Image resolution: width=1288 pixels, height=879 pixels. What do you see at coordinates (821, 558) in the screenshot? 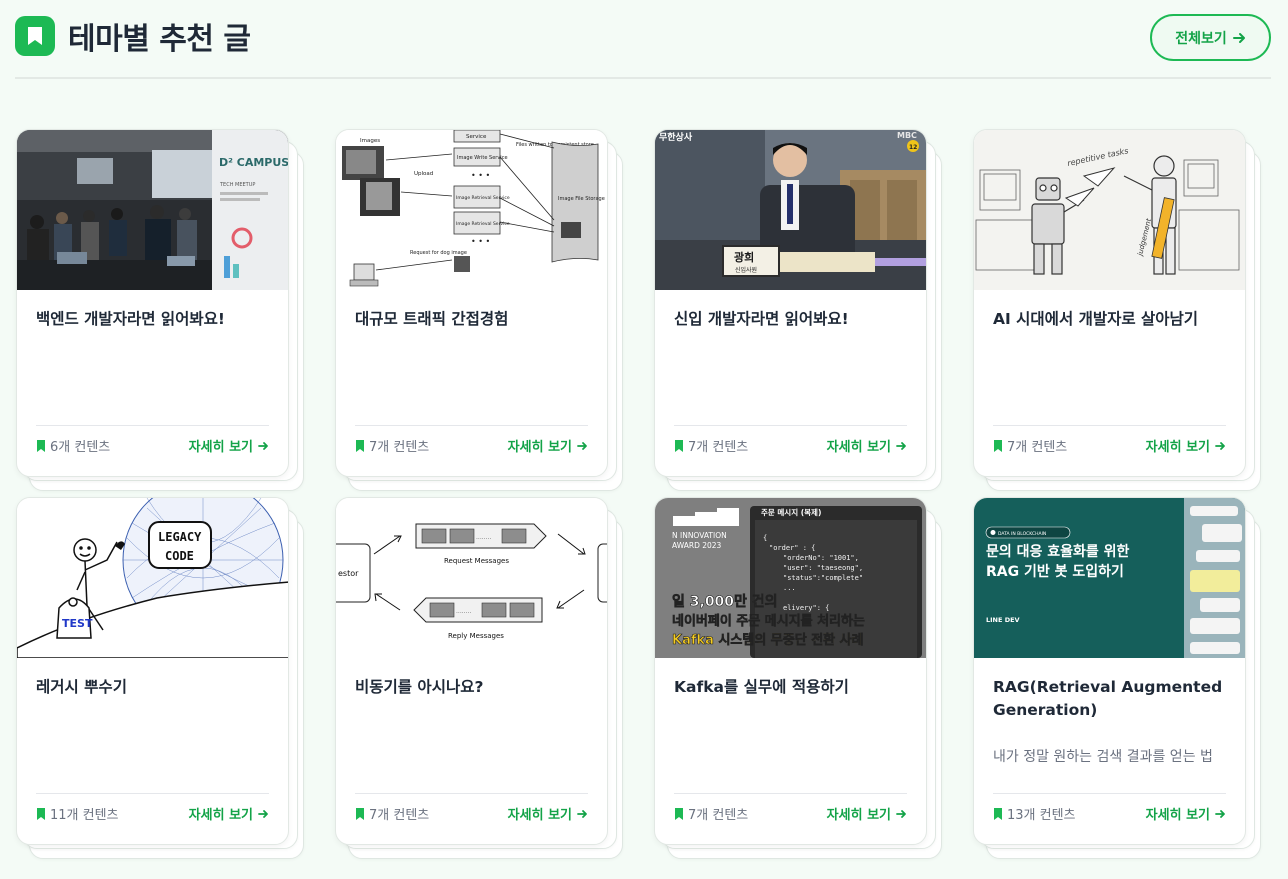
I see `thumb-code-3: "orderNo": "1001",` at bounding box center [821, 558].